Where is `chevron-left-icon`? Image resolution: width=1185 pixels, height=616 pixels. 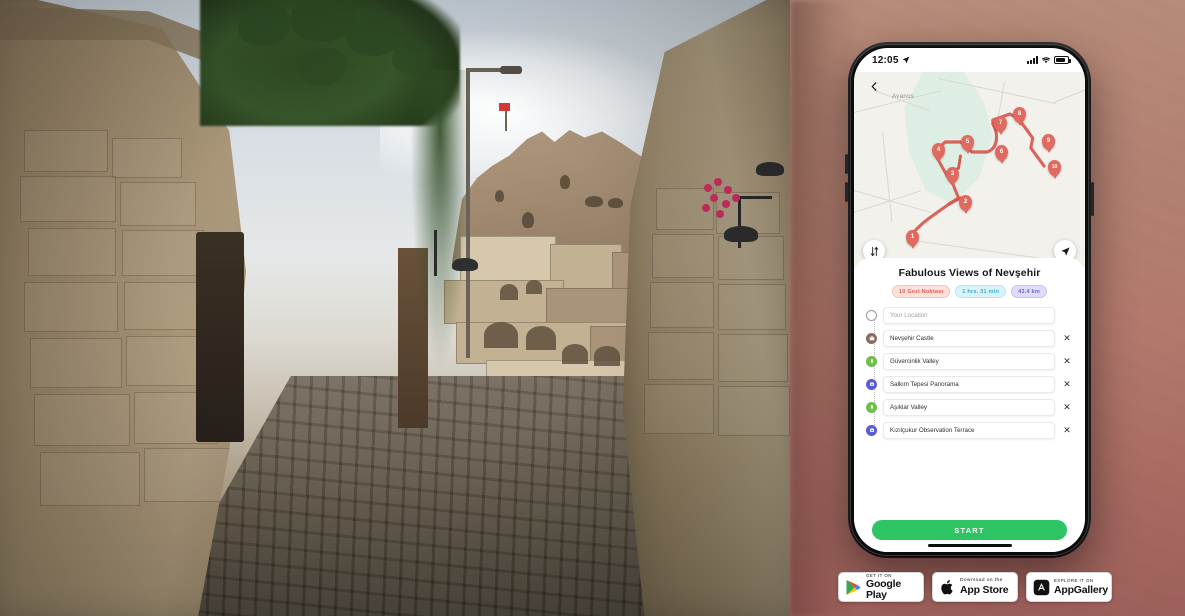 chevron-left-icon is located at coordinates (873, 86).